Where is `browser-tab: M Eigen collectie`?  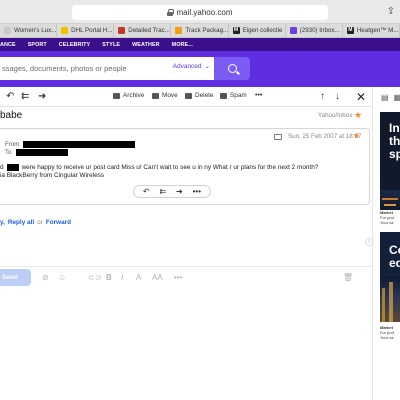
browser-tab: M Eigen collectie is located at coordinates (257, 30).